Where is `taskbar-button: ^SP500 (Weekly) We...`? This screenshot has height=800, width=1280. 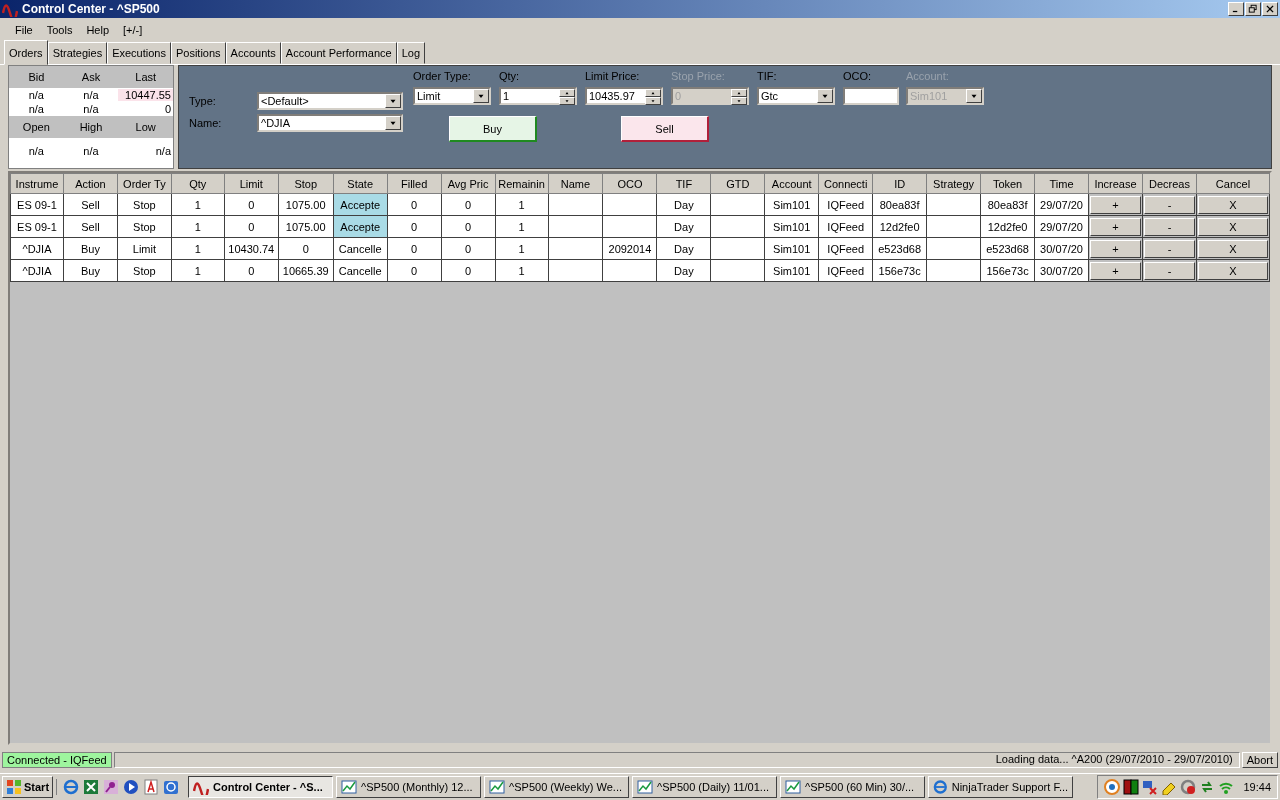
taskbar-button: ^SP500 (Weekly) We... is located at coordinates (557, 787).